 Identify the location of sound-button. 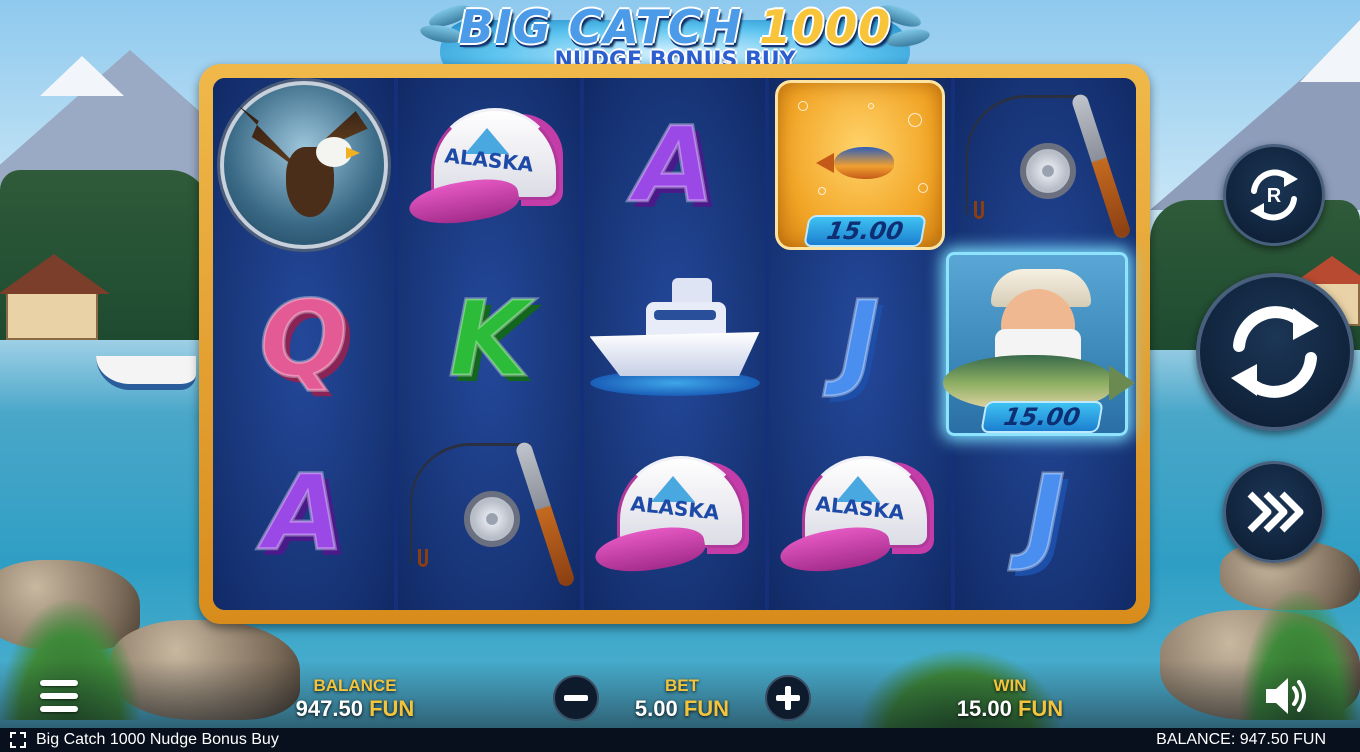
(1287, 696).